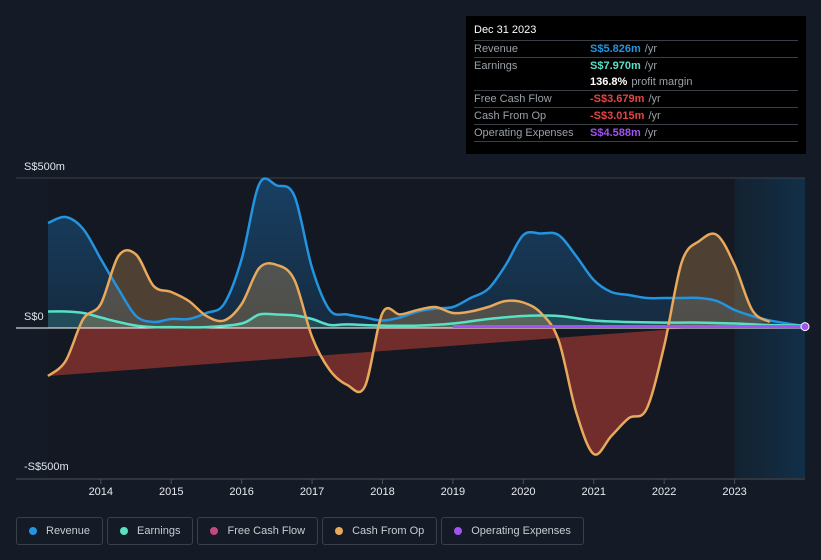 Image resolution: width=821 pixels, height=560 pixels. What do you see at coordinates (617, 99) in the screenshot?
I see `tooltip-row-value: -S$3.679m` at bounding box center [617, 99].